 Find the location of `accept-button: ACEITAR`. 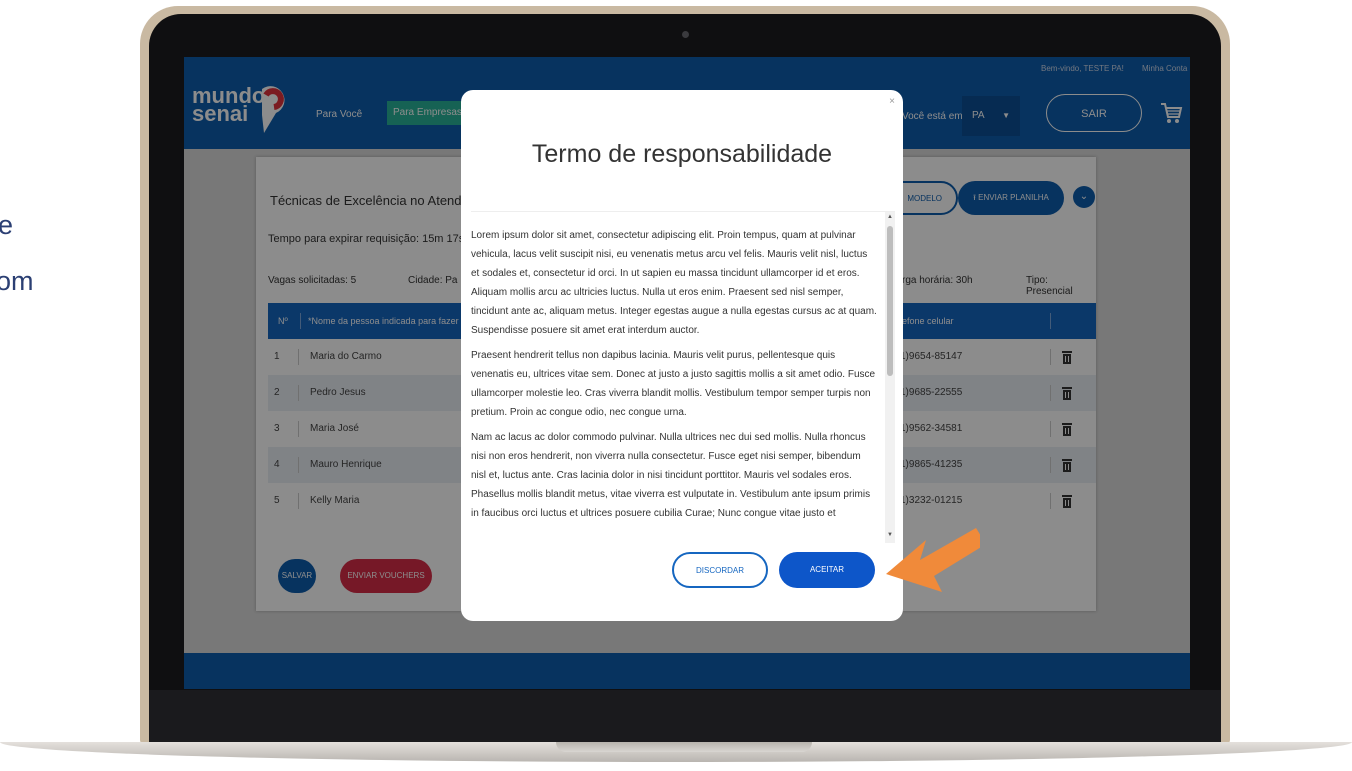

accept-button: ACEITAR is located at coordinates (827, 570).